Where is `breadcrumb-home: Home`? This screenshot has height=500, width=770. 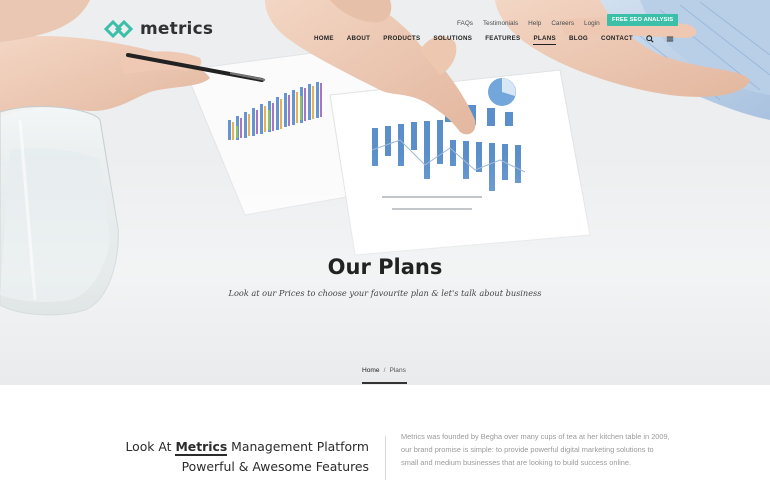 breadcrumb-home: Home is located at coordinates (371, 370).